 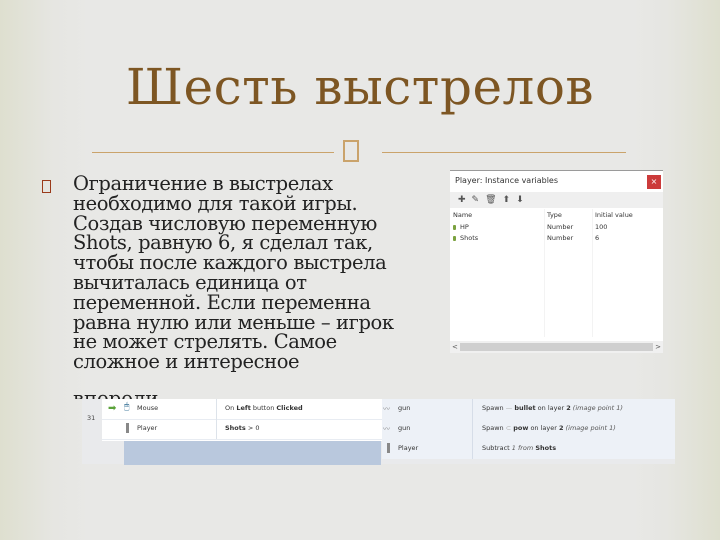 What do you see at coordinates (148, 408) in the screenshot?
I see `condition-object: Mouse` at bounding box center [148, 408].